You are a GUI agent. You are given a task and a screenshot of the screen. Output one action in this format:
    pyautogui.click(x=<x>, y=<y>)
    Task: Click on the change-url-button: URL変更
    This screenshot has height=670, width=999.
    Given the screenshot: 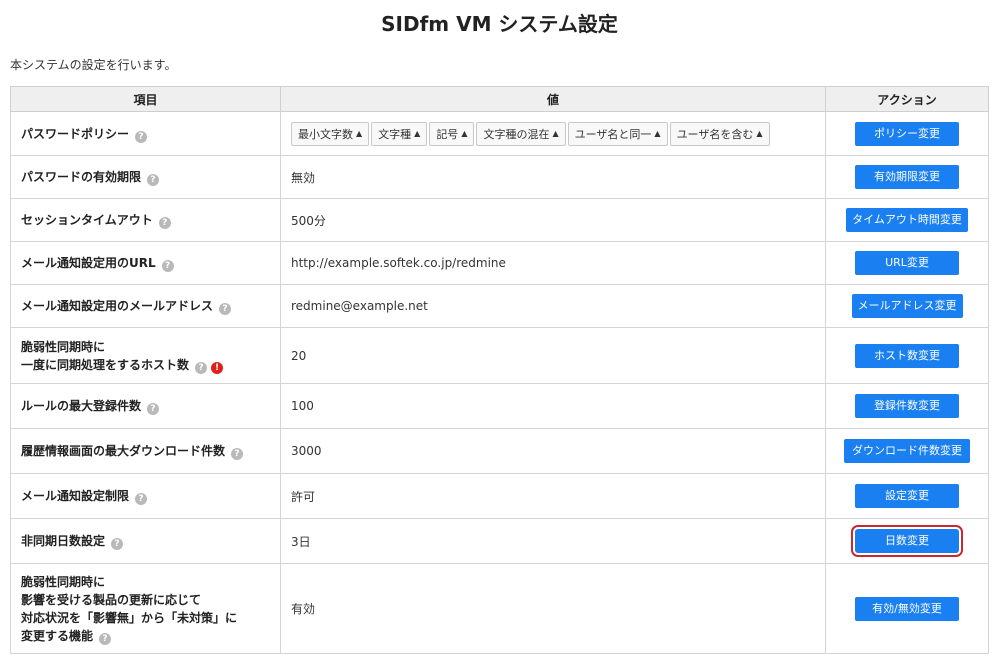 What is the action you would take?
    pyautogui.click(x=907, y=263)
    